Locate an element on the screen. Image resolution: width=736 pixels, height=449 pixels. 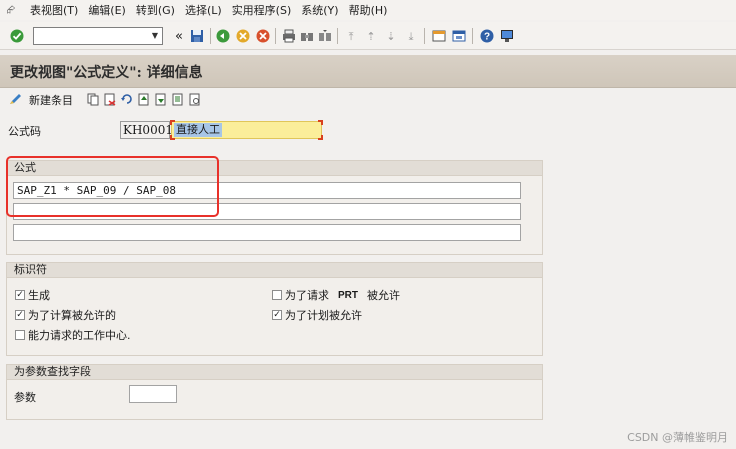
checkbox-generate: ✓ 生成 is located at coordinates (32, 295).